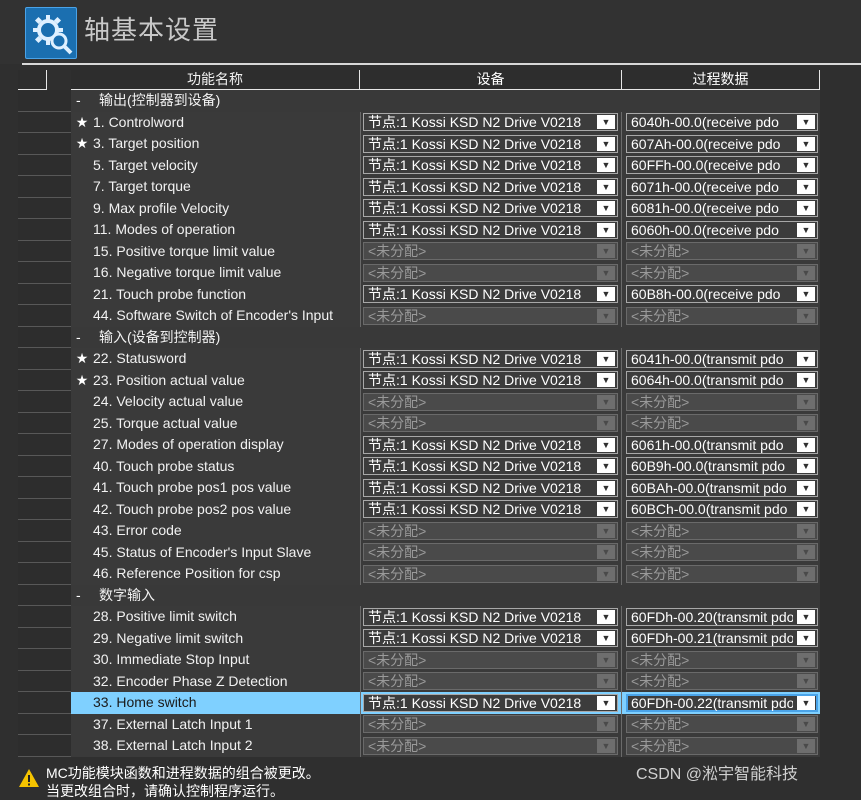 Image resolution: width=861 pixels, height=800 pixels. What do you see at coordinates (722, 444) in the screenshot?
I see `process-data-dropdown: 6061h-00.0(transmit pdo ▼` at bounding box center [722, 444].